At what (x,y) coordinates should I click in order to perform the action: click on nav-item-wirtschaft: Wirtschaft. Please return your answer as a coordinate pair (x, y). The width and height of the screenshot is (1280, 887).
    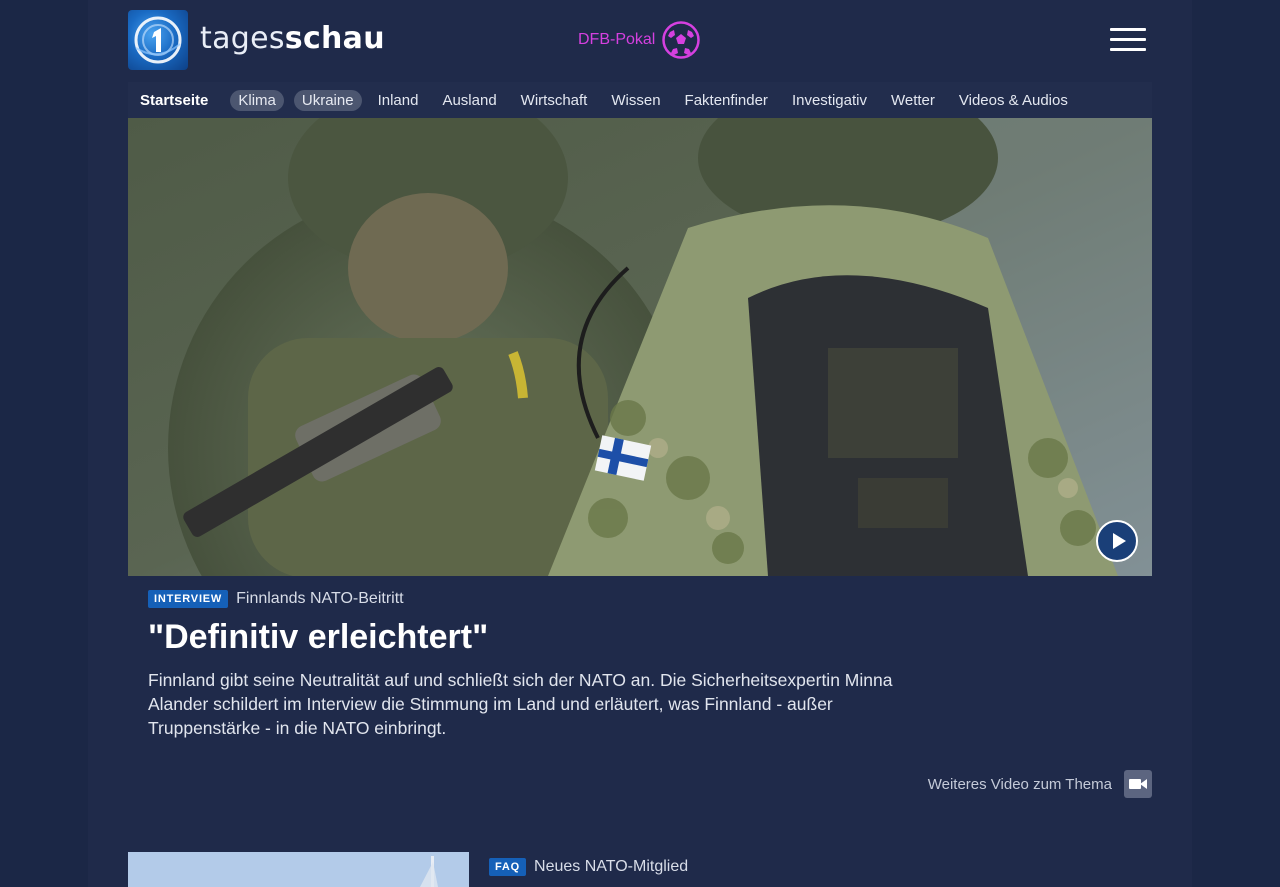
    Looking at the image, I should click on (554, 100).